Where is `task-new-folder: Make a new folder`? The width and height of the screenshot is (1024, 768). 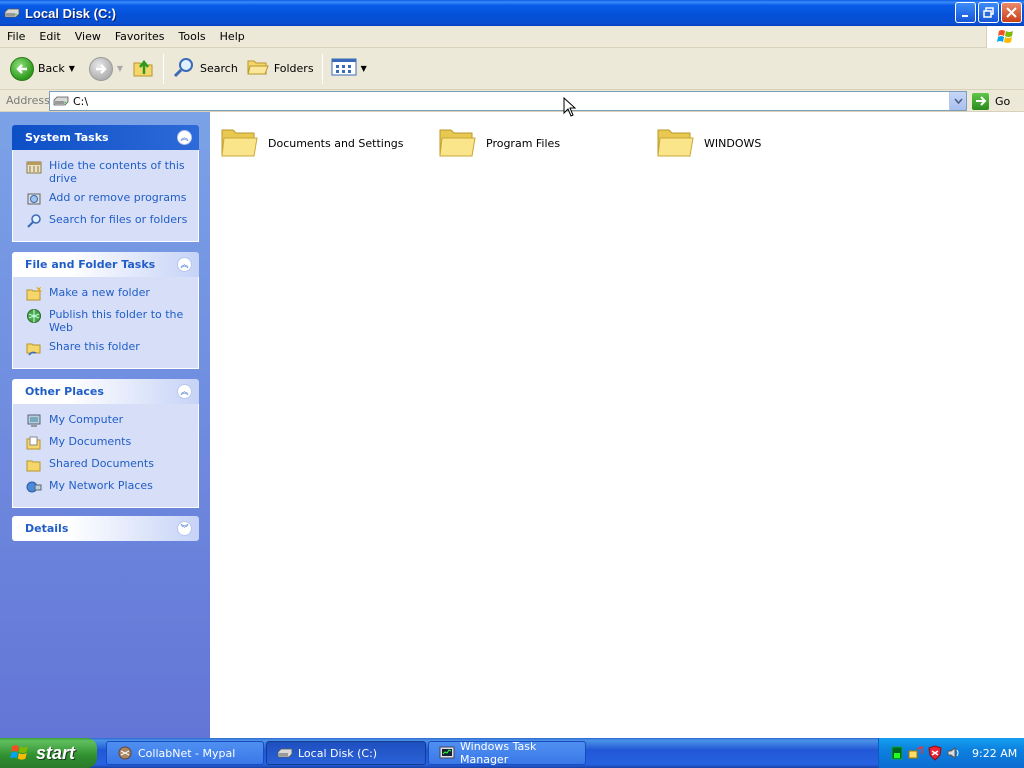
task-new-folder: Make a new folder is located at coordinates (108, 294).